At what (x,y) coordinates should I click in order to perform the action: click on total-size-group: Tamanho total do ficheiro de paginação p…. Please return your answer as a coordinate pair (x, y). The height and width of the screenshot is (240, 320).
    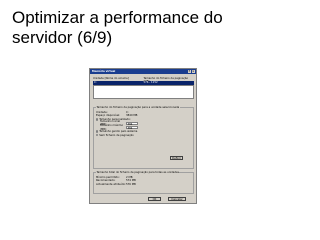
    Looking at the image, I should click on (143, 182).